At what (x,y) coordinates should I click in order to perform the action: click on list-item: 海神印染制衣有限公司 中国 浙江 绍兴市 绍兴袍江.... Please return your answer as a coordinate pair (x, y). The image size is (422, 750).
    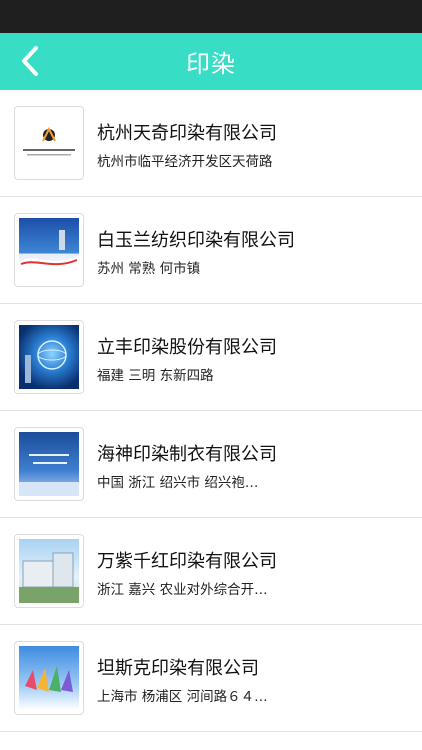
    Looking at the image, I should click on (211, 464).